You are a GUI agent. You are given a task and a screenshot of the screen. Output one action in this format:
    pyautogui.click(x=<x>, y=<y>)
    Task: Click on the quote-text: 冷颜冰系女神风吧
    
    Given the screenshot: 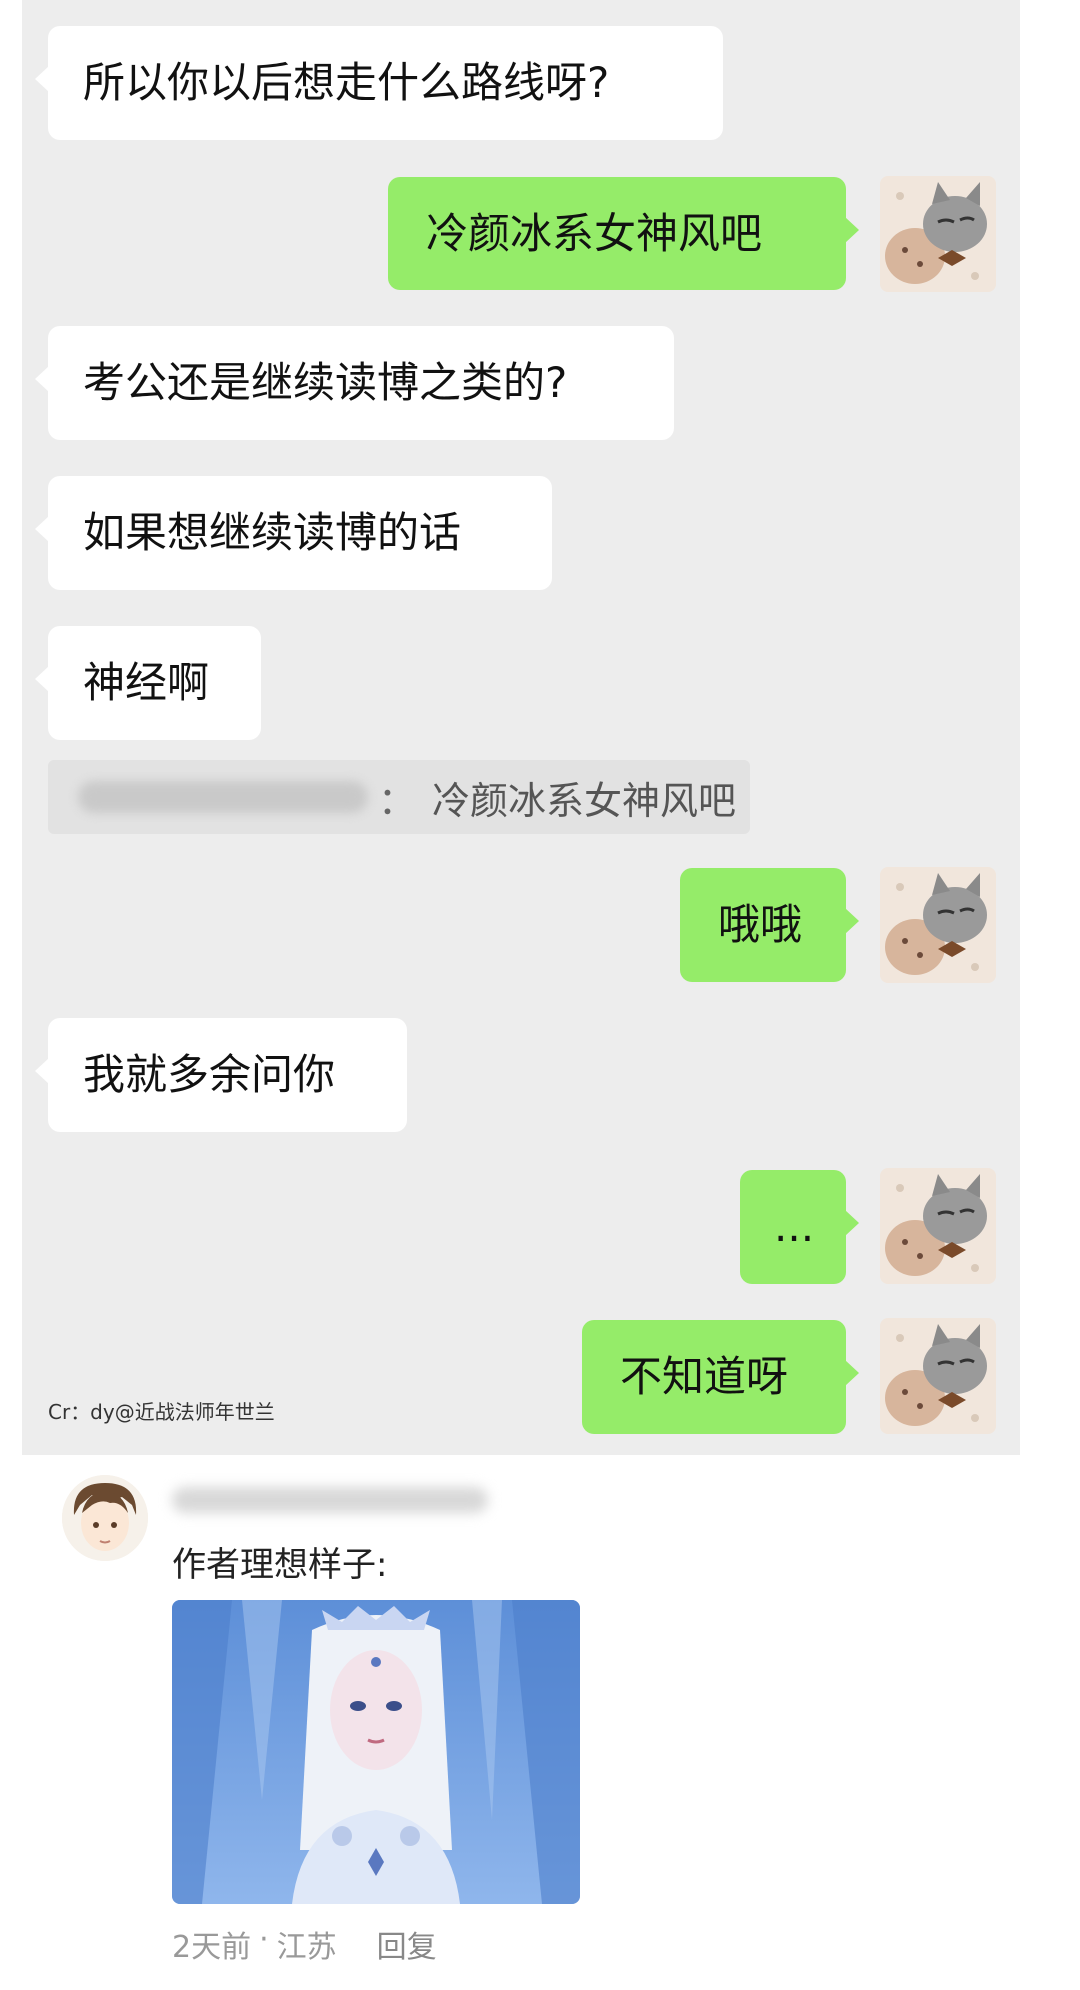 What is the action you would take?
    pyautogui.click(x=584, y=800)
    